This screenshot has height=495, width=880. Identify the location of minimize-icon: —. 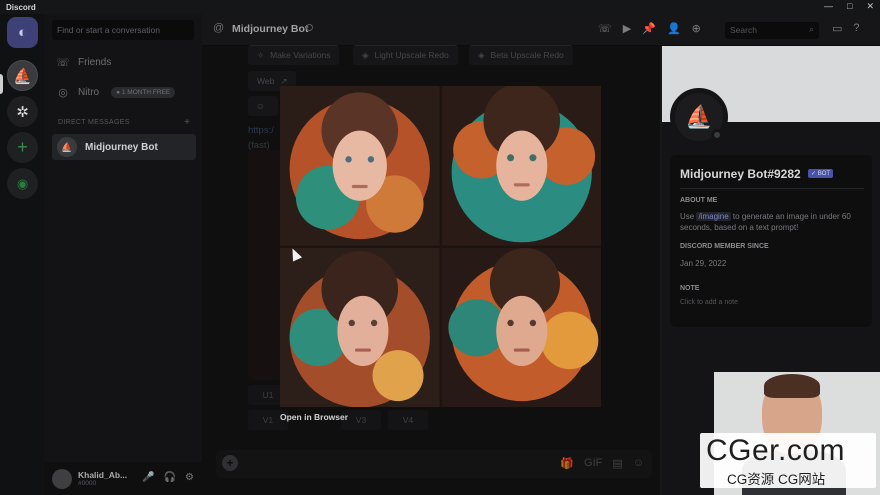
(828, 6).